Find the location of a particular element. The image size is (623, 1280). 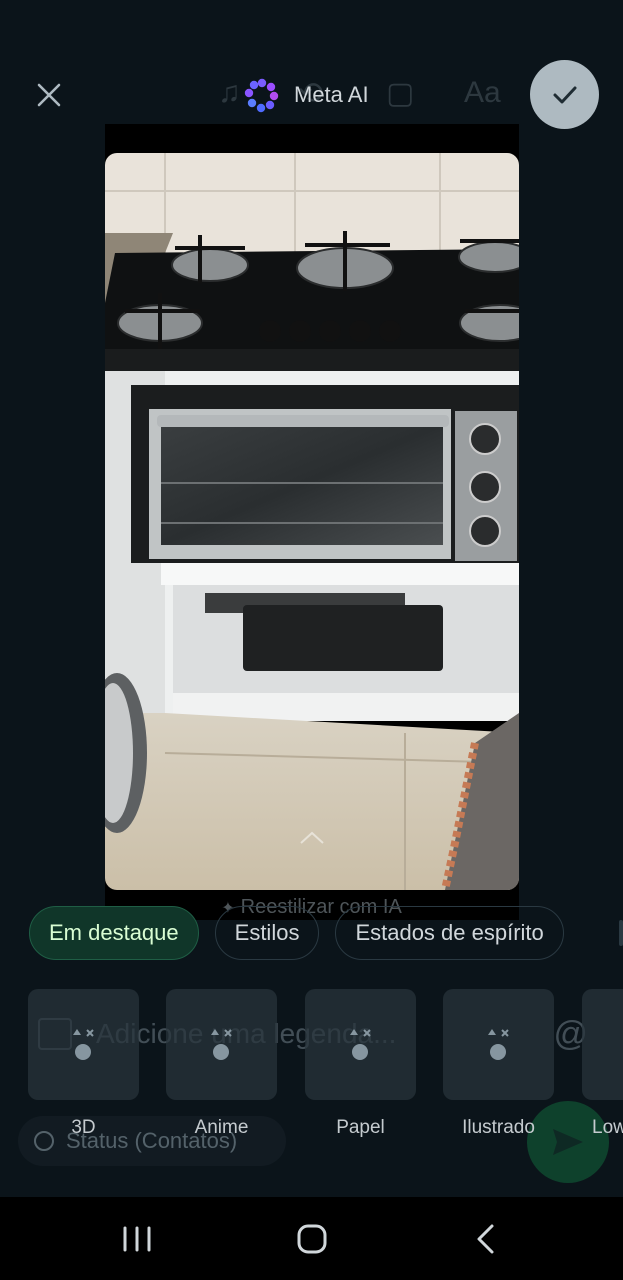

style-tile-anime: Anime is located at coordinates (221, 1063).